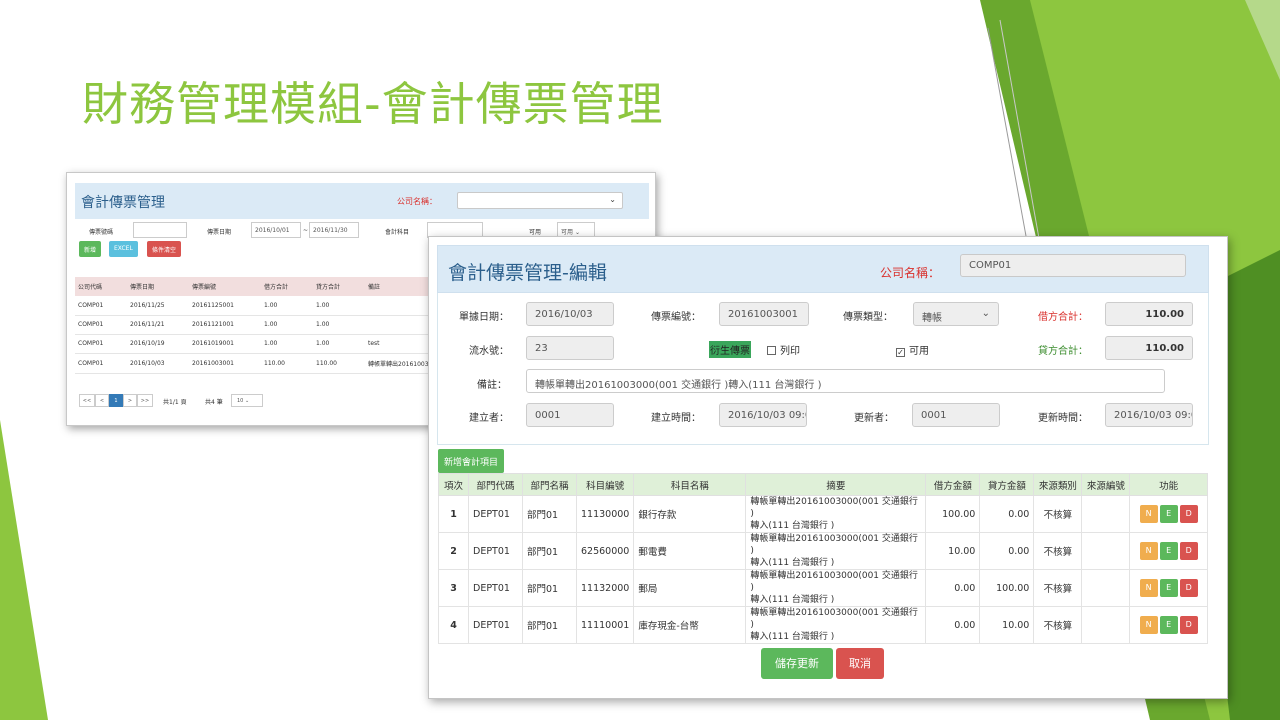 This screenshot has height=720, width=1280. I want to click on page-size-select: 10 ⌄, so click(247, 400).